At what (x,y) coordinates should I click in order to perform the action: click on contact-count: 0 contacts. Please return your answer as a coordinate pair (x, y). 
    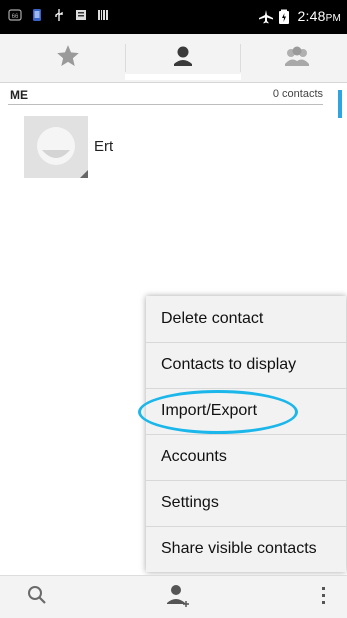
    Looking at the image, I should click on (297, 94).